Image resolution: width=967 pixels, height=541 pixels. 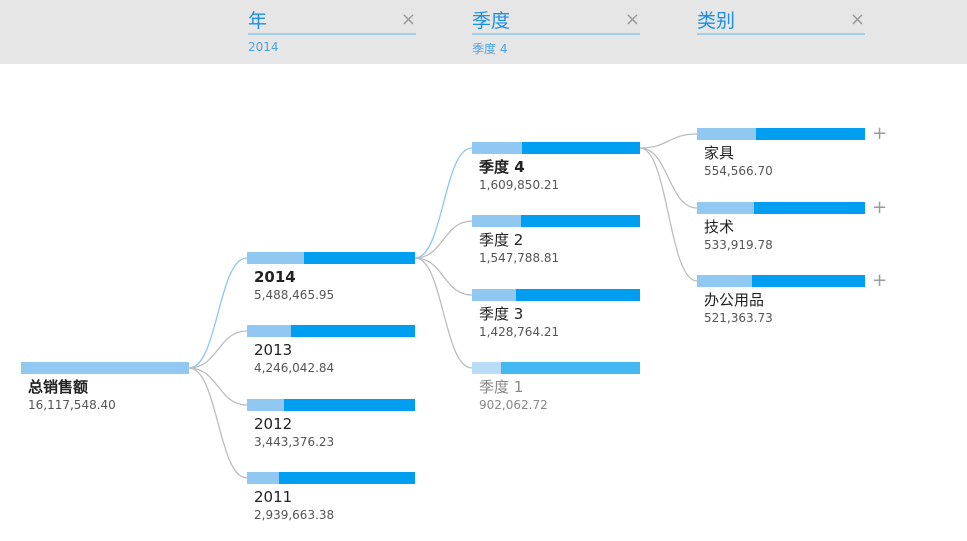 What do you see at coordinates (275, 258) in the screenshot?
I see `level-1-node-1-bar-fill` at bounding box center [275, 258].